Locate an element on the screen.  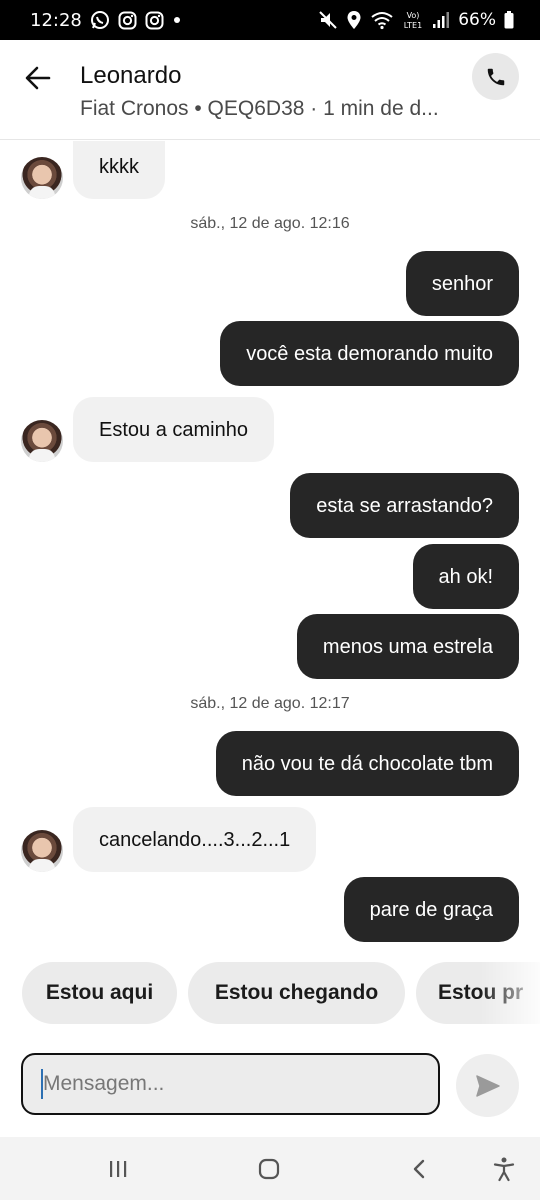
status-right: Vo) LTE1 66% is located at coordinates (416, 20).